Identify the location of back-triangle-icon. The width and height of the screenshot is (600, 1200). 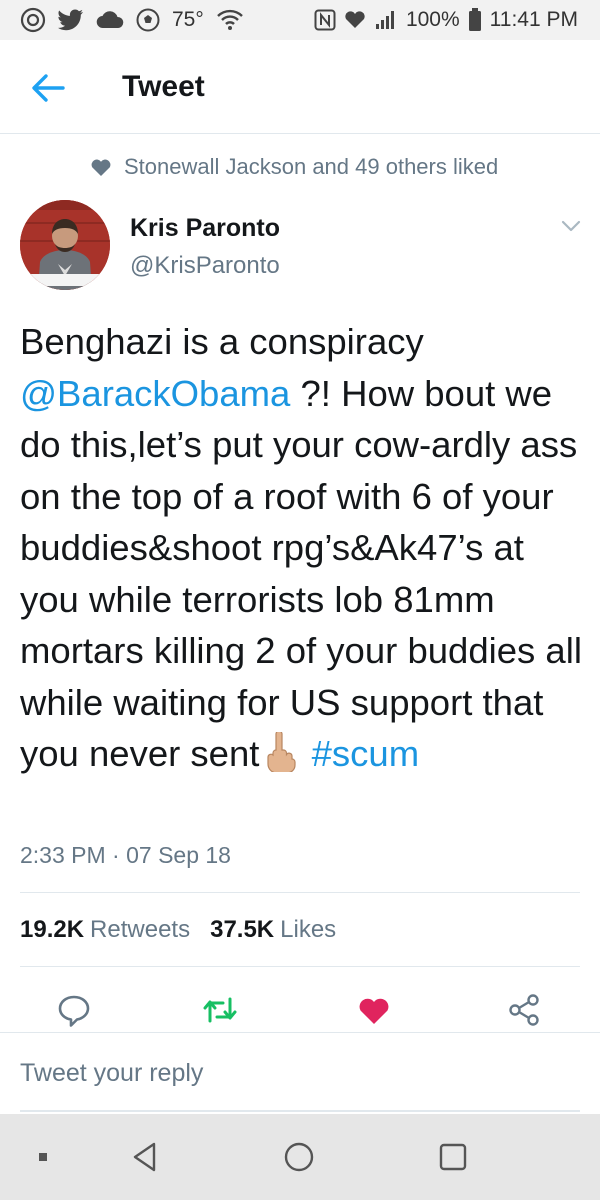
(144, 1157).